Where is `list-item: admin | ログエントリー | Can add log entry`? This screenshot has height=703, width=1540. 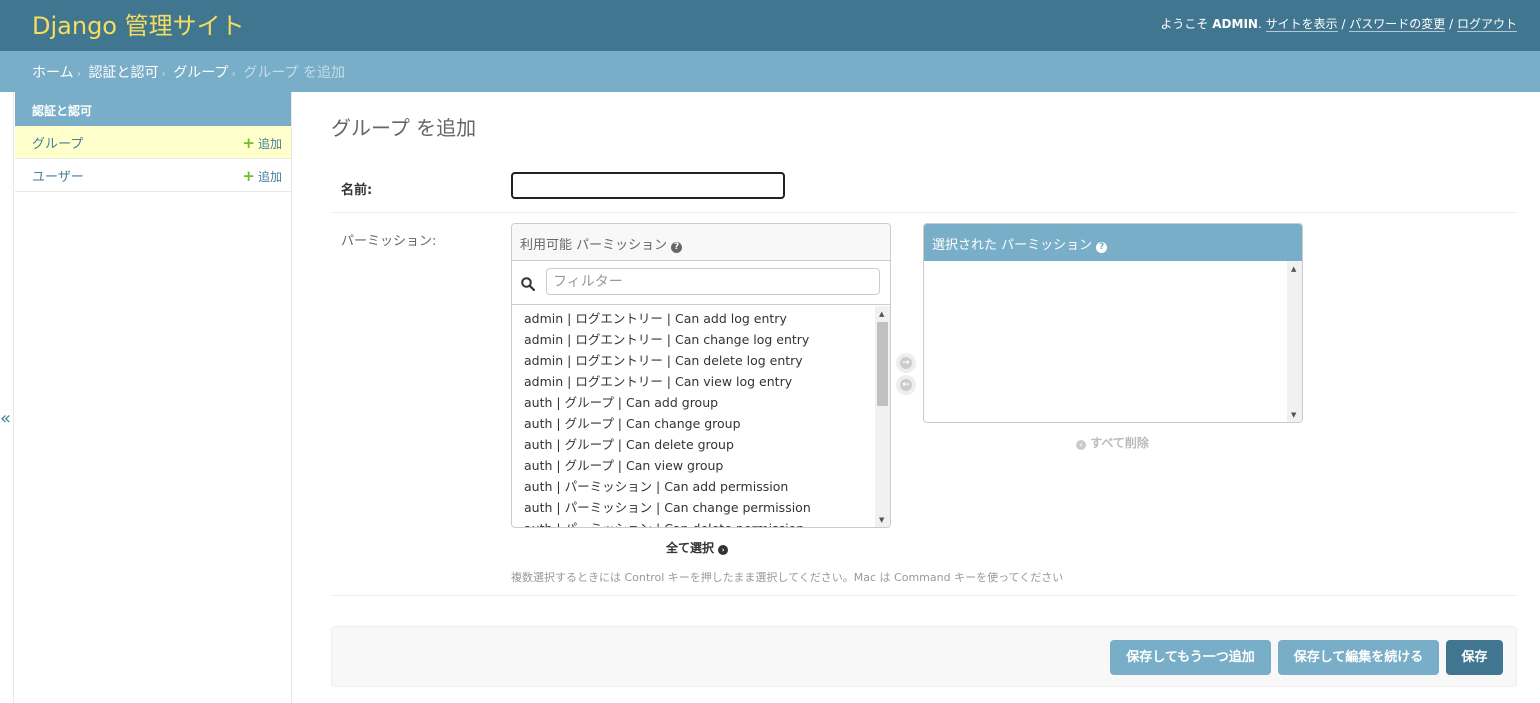 list-item: admin | ログエントリー | Can add log entry is located at coordinates (694, 316).